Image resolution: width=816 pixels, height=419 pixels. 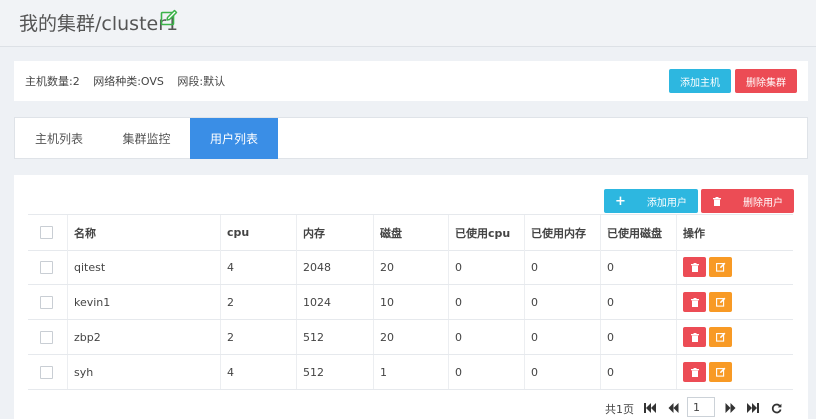 I want to click on column-header: 已使用内存, so click(x=562, y=232).